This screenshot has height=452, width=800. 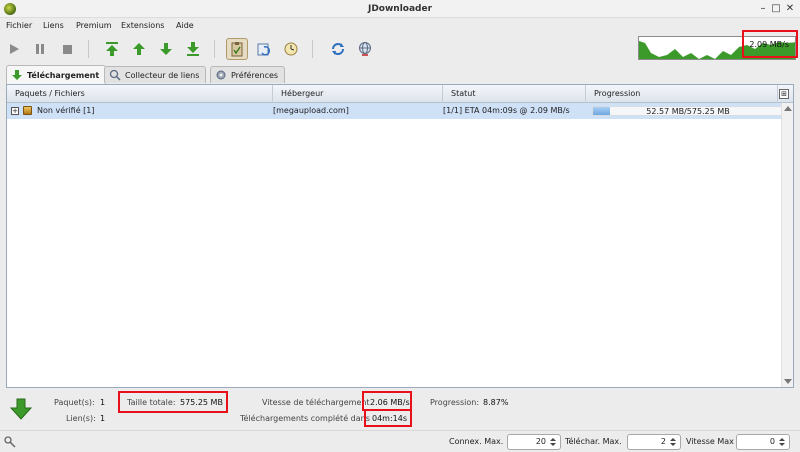 What do you see at coordinates (81, 418) in the screenshot?
I see `links-label: Lien(s):` at bounding box center [81, 418].